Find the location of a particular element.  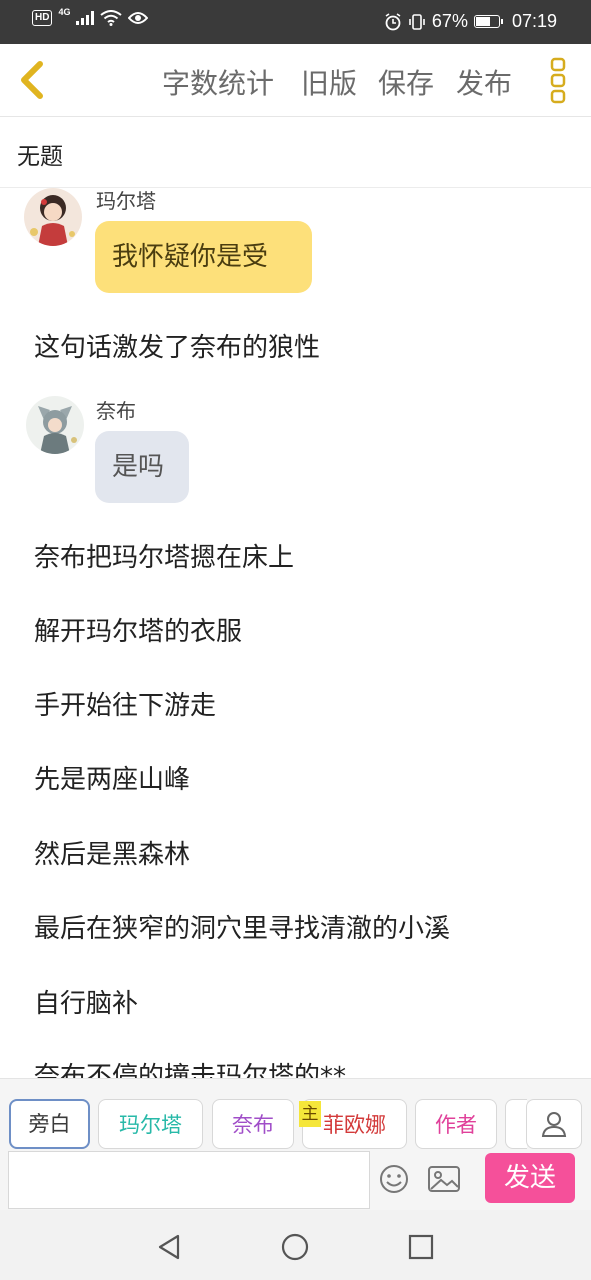

nav-home-icon is located at coordinates (295, 1247).